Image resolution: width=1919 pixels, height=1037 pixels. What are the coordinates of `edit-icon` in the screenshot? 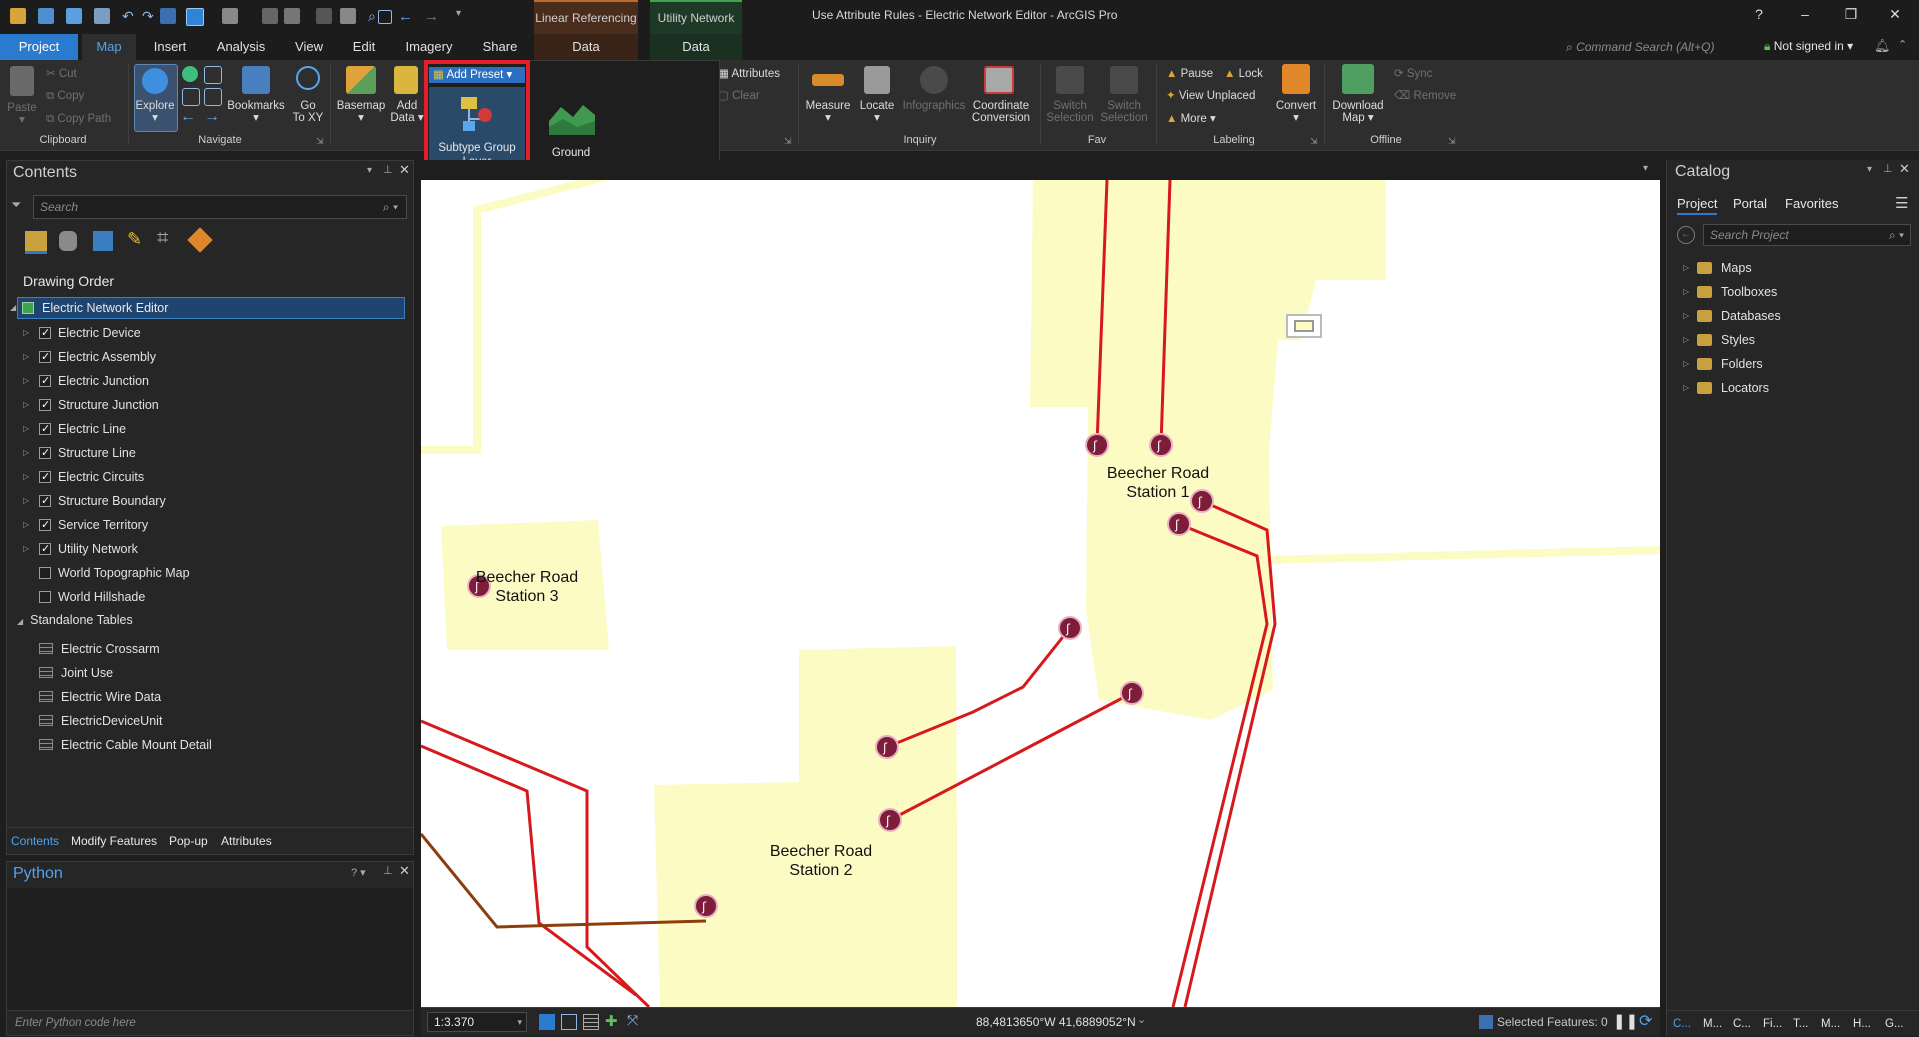 It's located at (348, 16).